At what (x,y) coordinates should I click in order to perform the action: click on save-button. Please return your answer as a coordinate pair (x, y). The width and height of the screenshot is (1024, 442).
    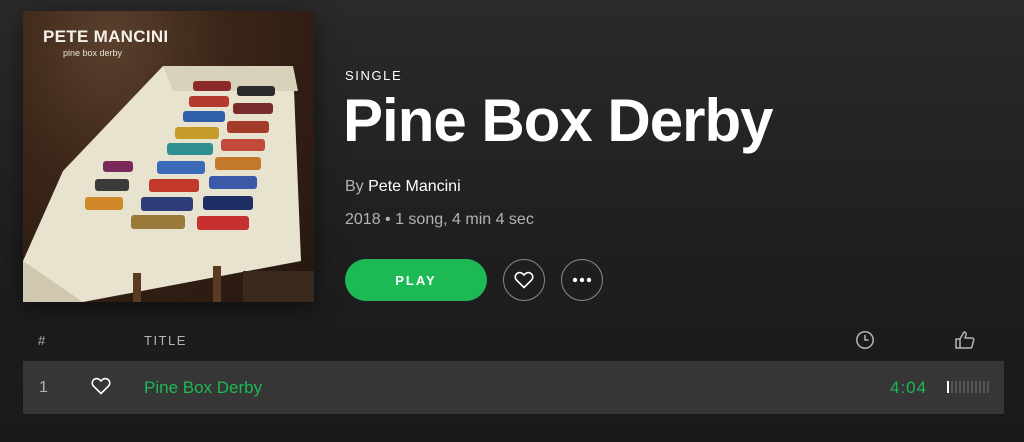
    Looking at the image, I should click on (524, 280).